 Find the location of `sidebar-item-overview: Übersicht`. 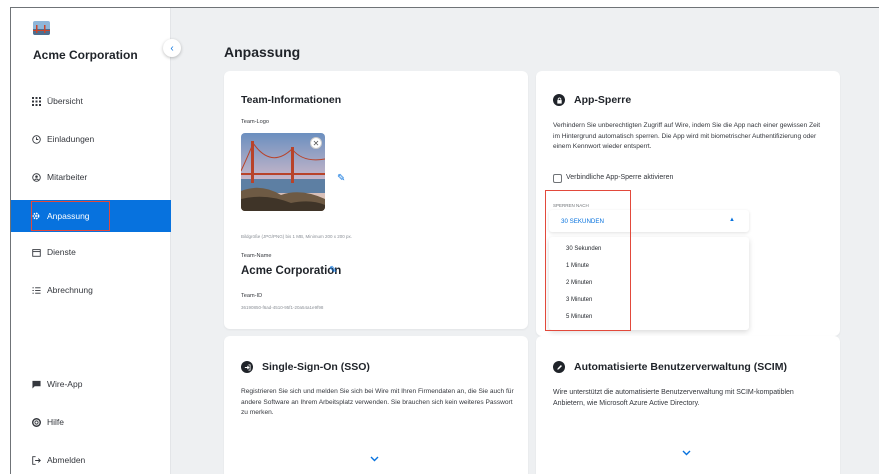

sidebar-item-overview: Übersicht is located at coordinates (91, 101).